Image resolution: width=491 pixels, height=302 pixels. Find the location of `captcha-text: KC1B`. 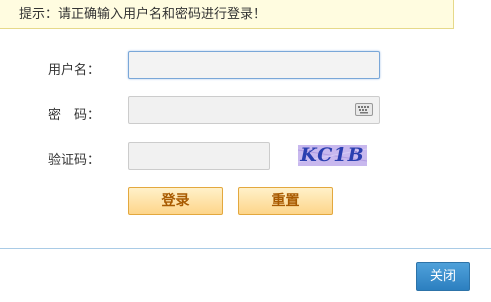

captcha-text: KC1B is located at coordinates (332, 155).